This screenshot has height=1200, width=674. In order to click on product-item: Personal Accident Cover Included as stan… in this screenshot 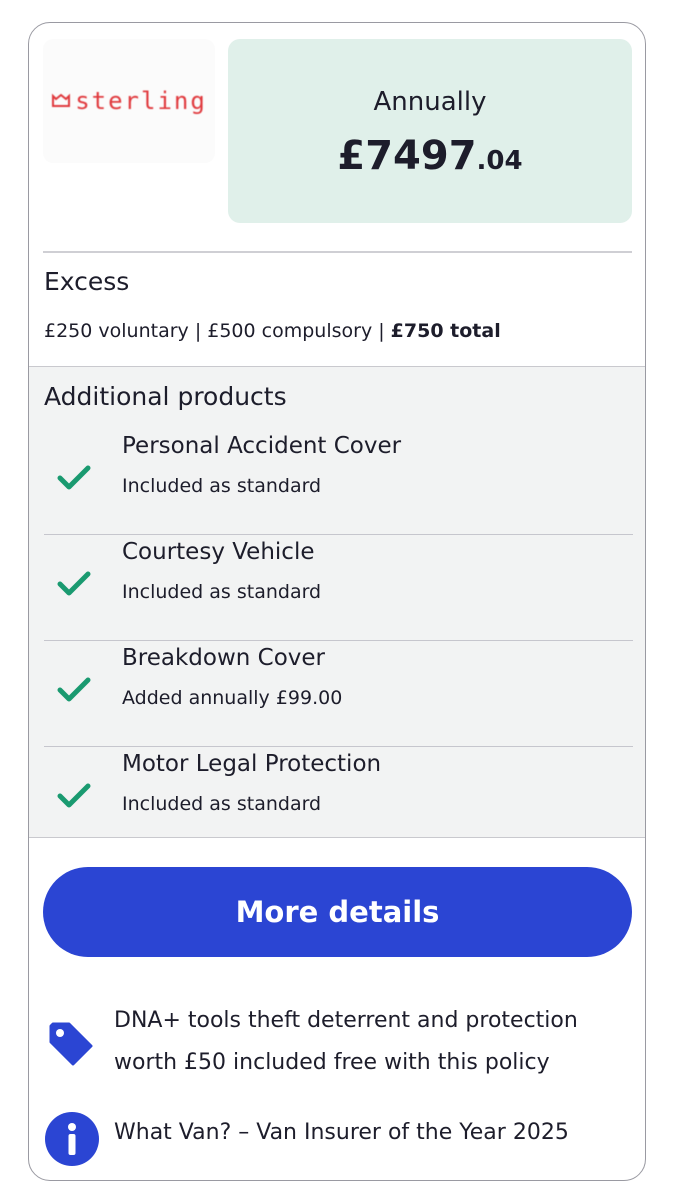, I will do `click(338, 482)`.